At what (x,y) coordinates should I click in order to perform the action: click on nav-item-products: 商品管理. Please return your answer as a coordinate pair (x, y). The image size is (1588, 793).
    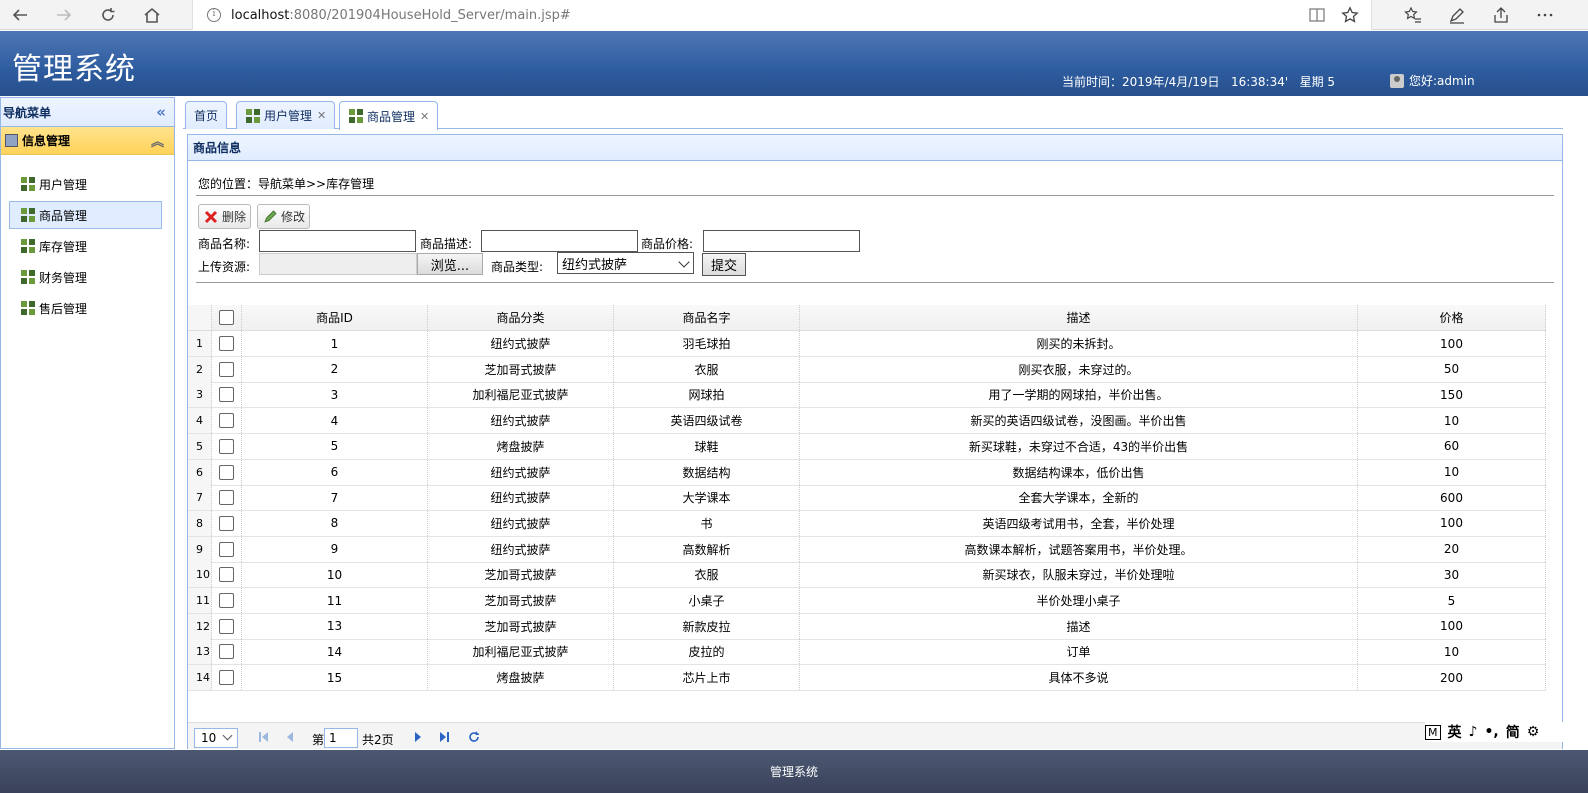
    Looking at the image, I should click on (85, 215).